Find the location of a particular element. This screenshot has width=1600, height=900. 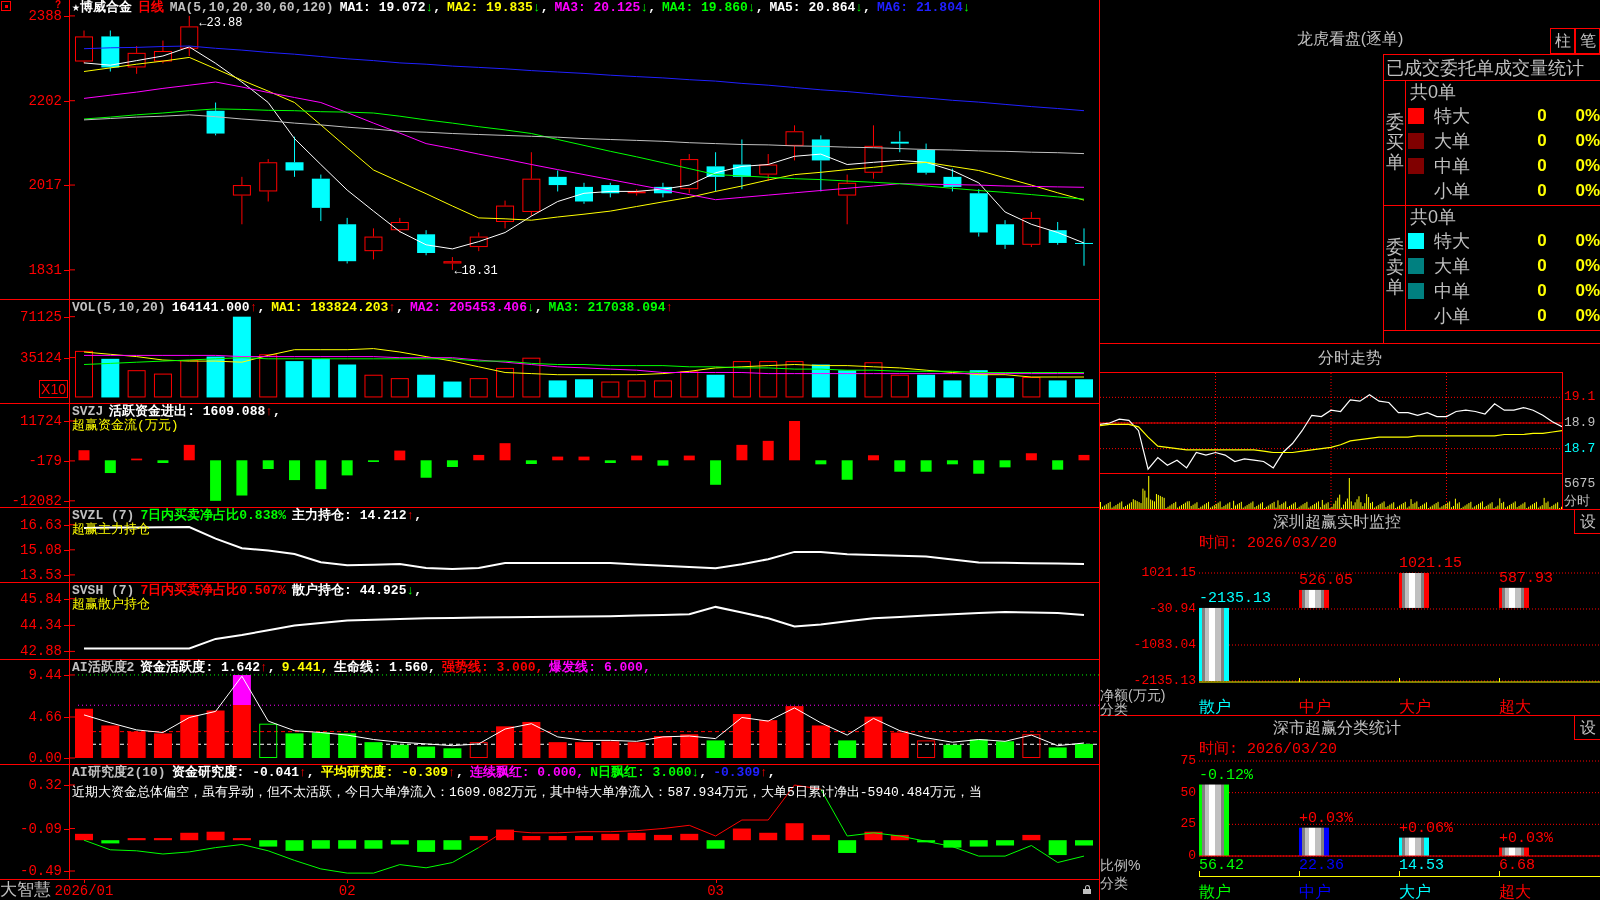

panel-title: 分时走势 is located at coordinates (1350, 358).